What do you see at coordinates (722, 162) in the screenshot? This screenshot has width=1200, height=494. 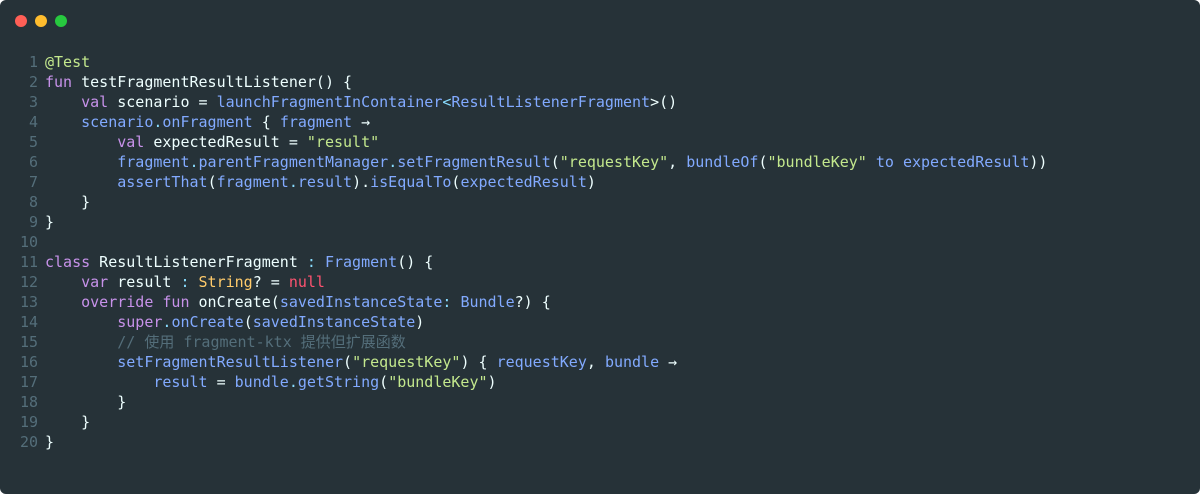 I see `code-token: bundleOf` at bounding box center [722, 162].